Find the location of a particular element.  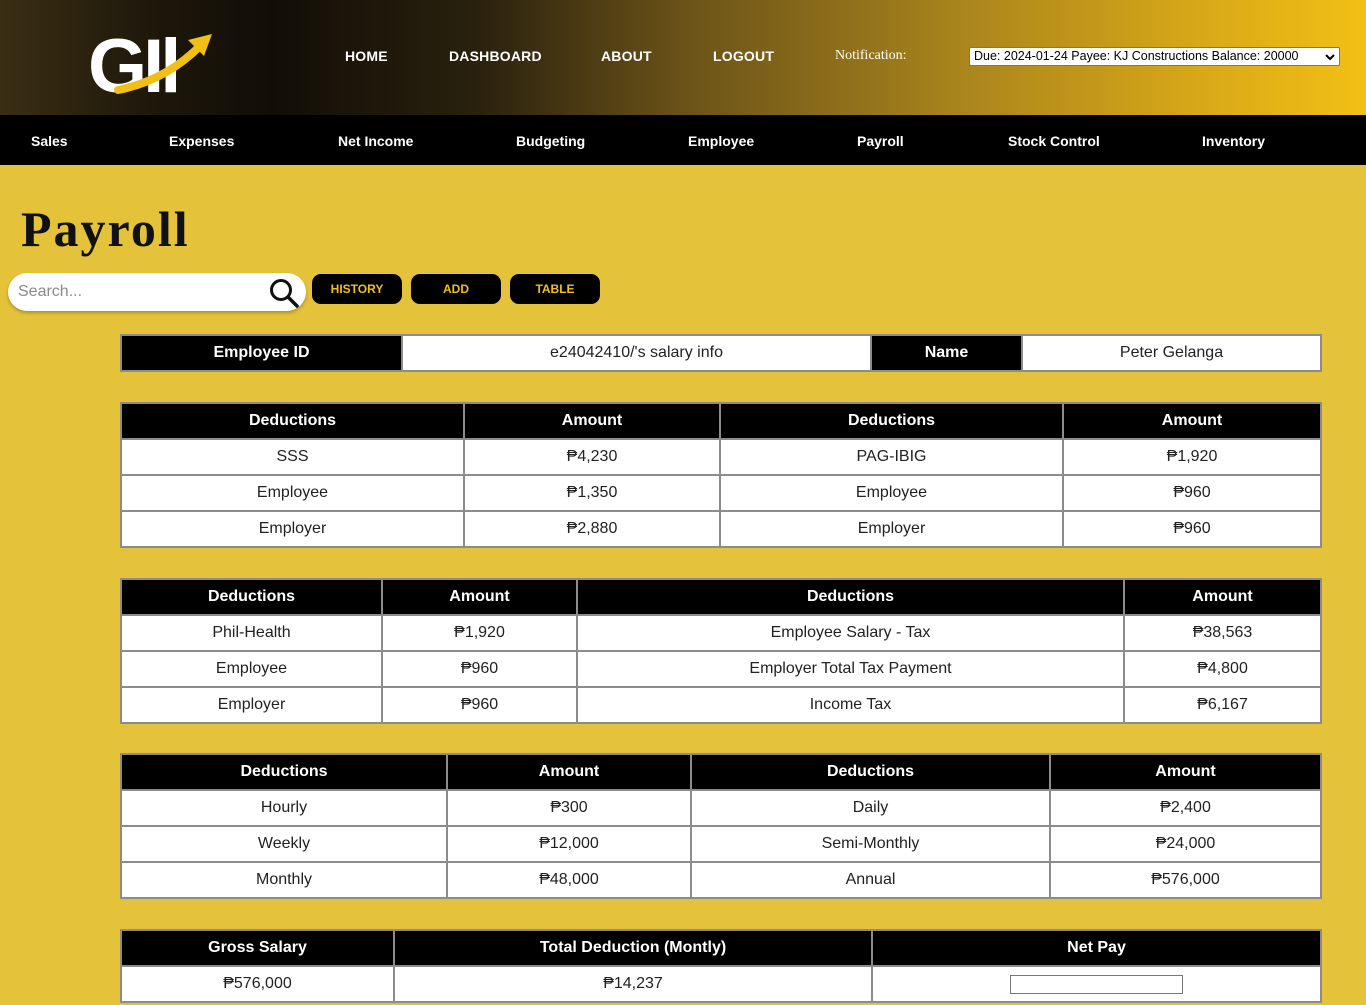

page-title: Payroll is located at coordinates (105, 229).